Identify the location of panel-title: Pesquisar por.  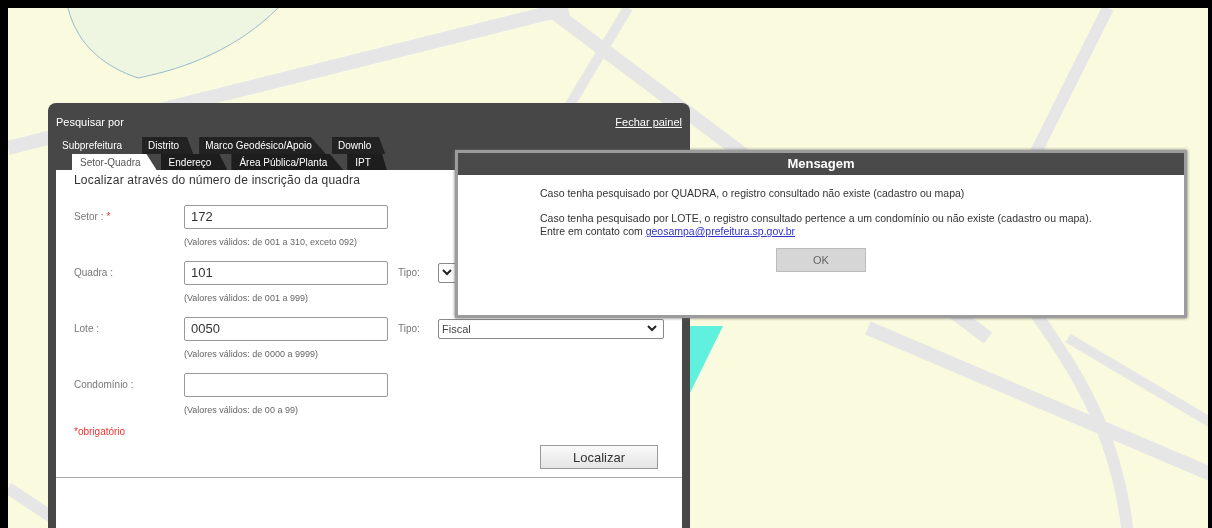
(90, 122).